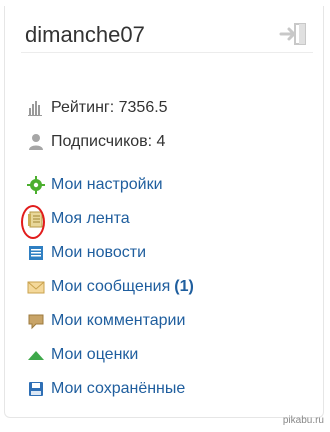  What do you see at coordinates (36, 185) in the screenshot?
I see `gear-icon` at bounding box center [36, 185].